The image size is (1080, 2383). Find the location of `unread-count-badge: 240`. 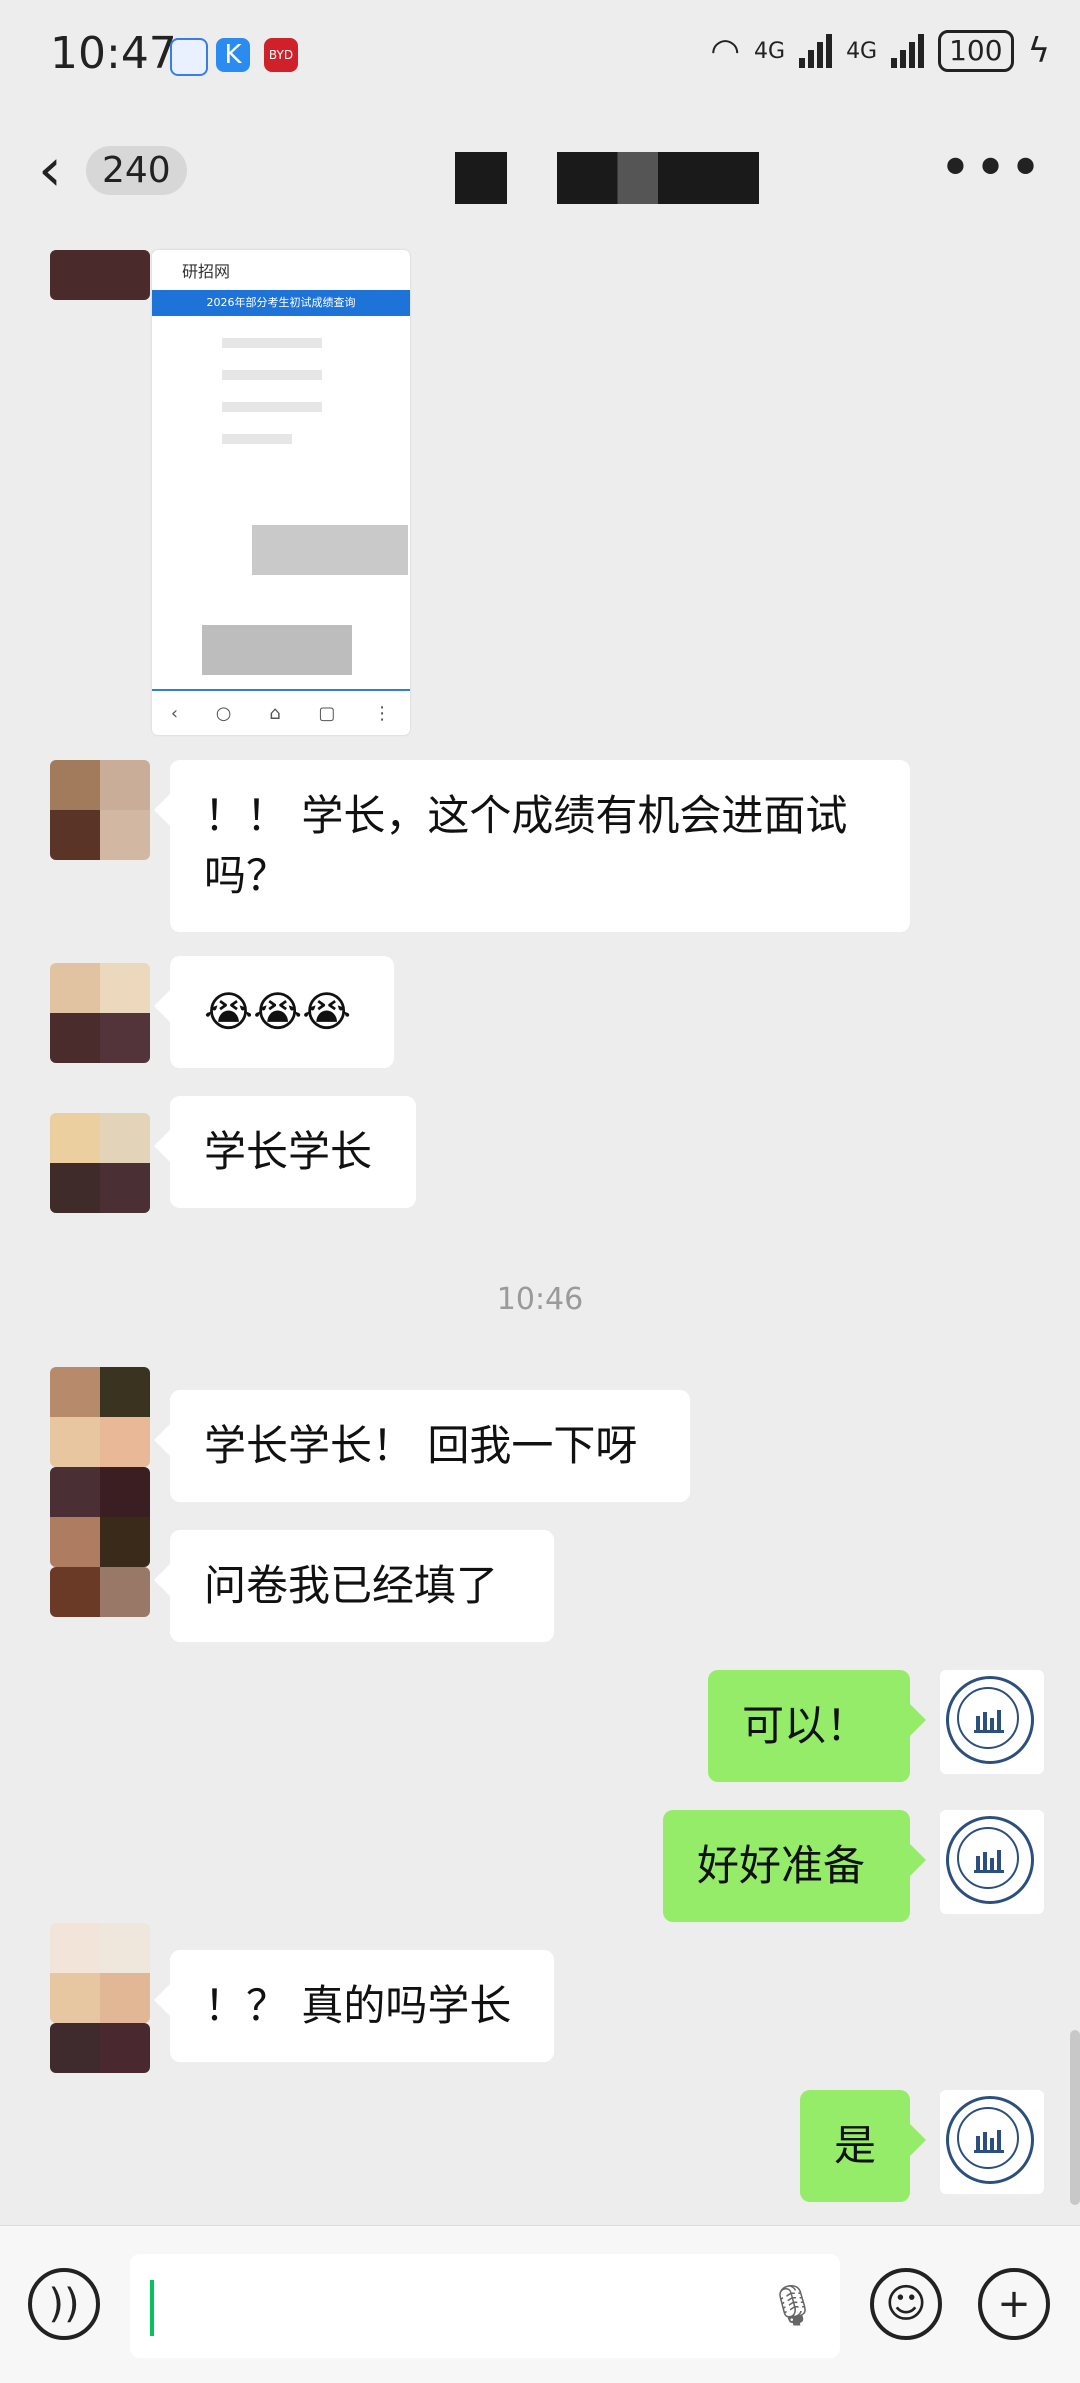

unread-count-badge: 240 is located at coordinates (136, 170).